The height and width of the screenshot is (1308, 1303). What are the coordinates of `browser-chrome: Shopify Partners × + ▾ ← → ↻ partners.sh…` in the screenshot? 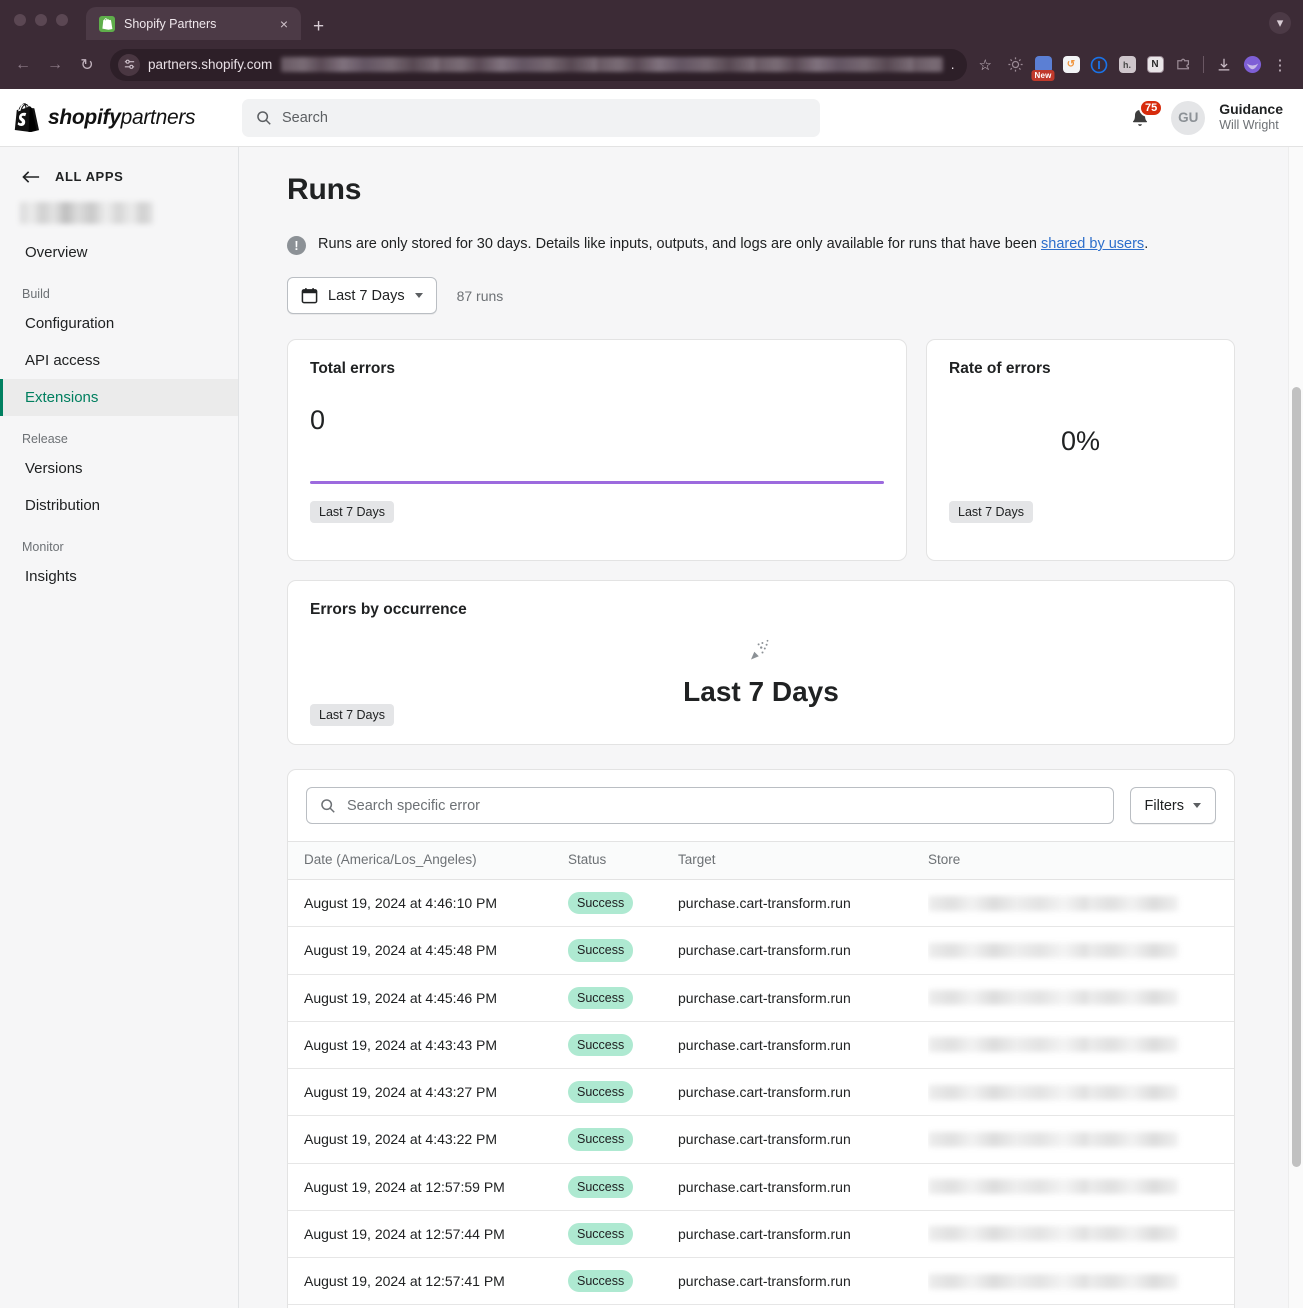 It's located at (651, 44).